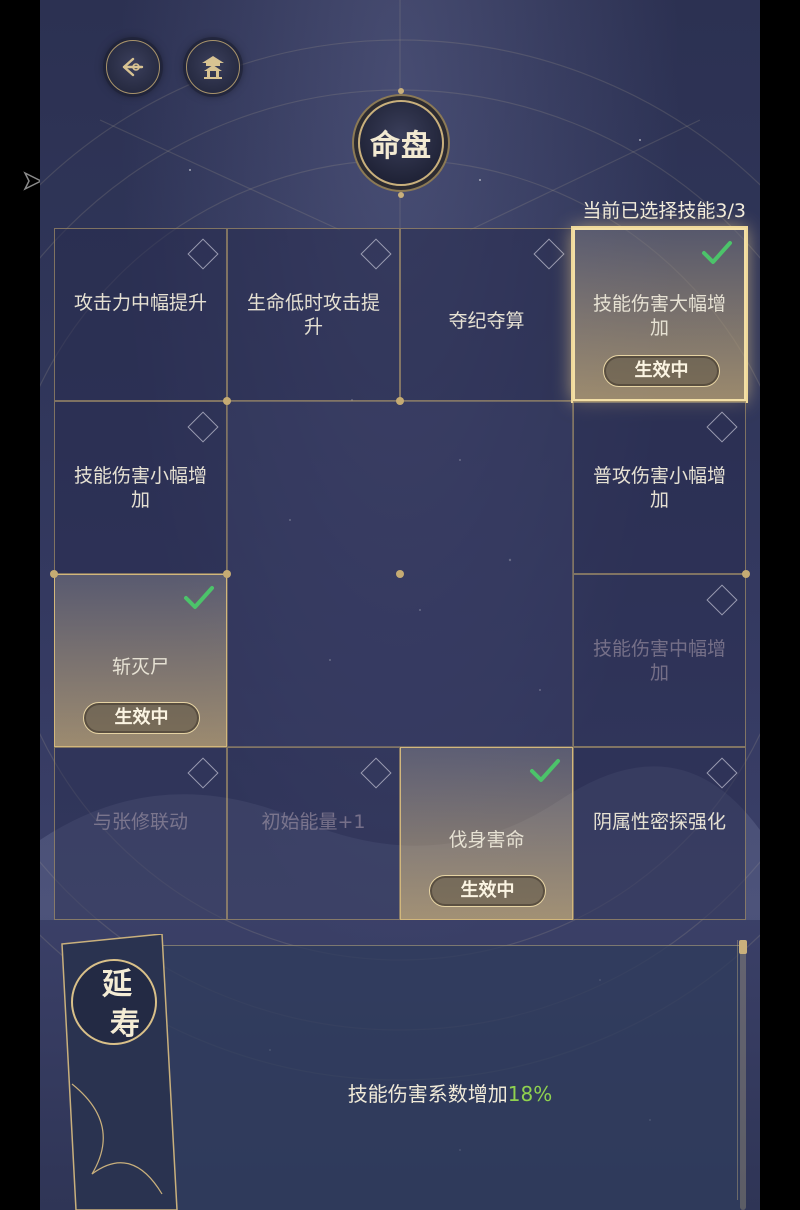 The height and width of the screenshot is (1210, 800). I want to click on scroll-banner: 延 寿, so click(119, 1072).